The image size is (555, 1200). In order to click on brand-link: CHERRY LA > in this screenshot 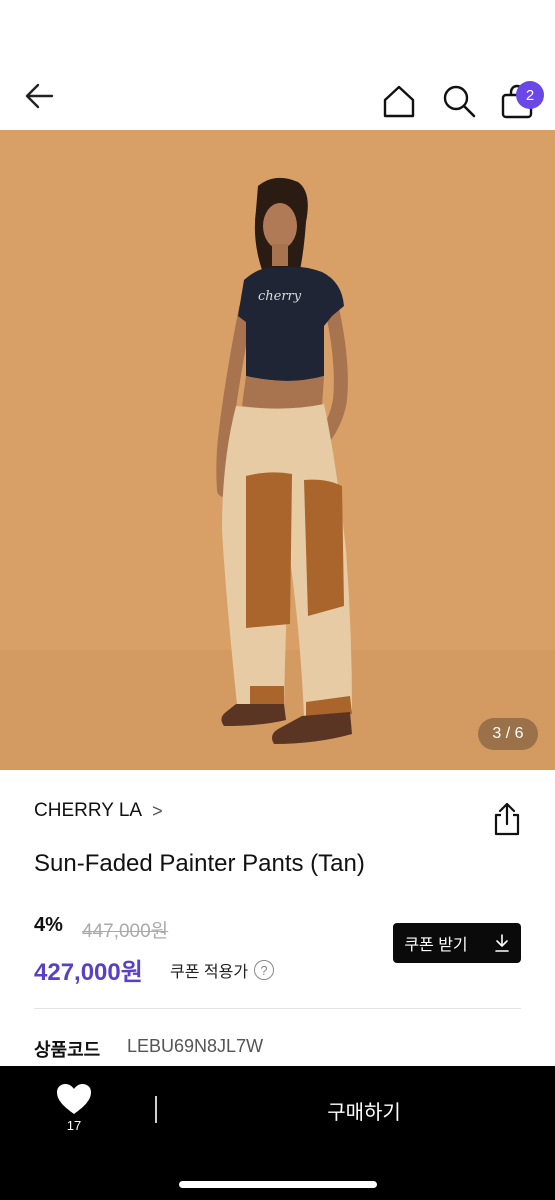, I will do `click(98, 811)`.